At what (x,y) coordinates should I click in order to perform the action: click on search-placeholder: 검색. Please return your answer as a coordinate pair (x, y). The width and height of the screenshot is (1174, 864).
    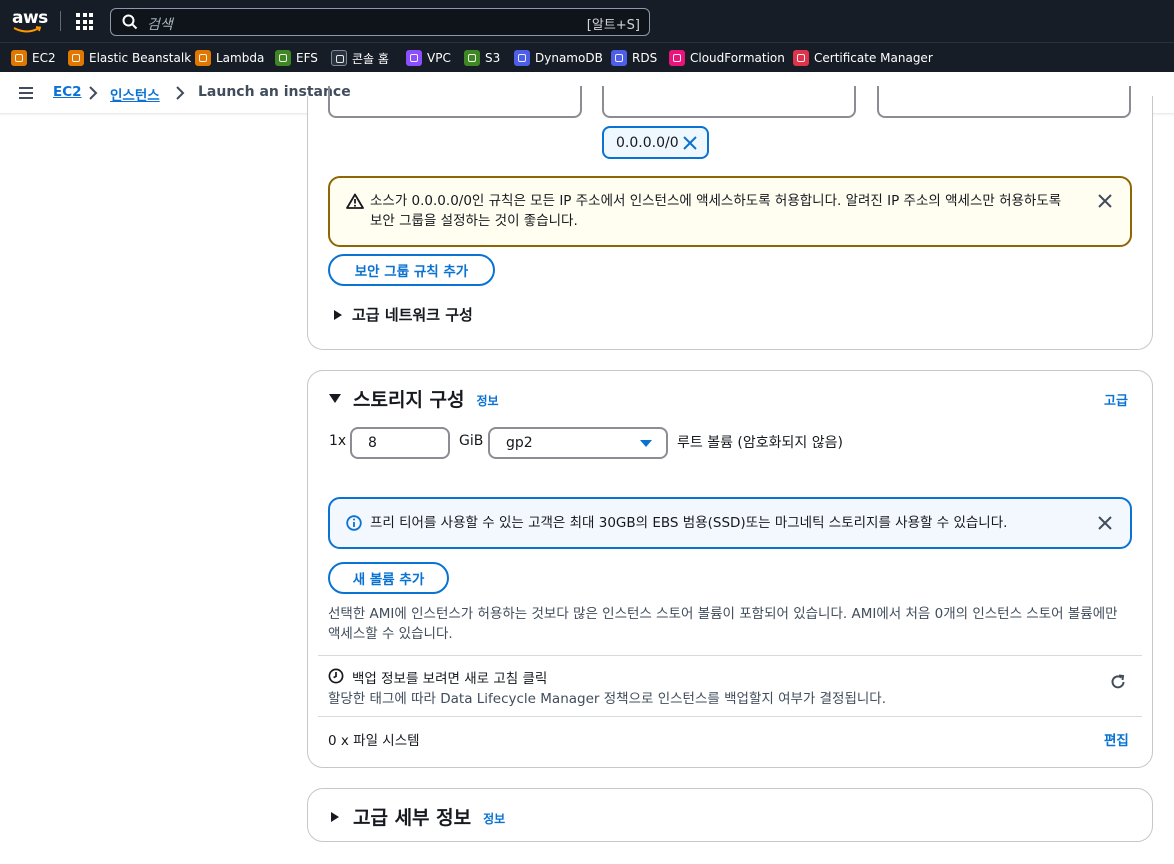
    Looking at the image, I should click on (160, 25).